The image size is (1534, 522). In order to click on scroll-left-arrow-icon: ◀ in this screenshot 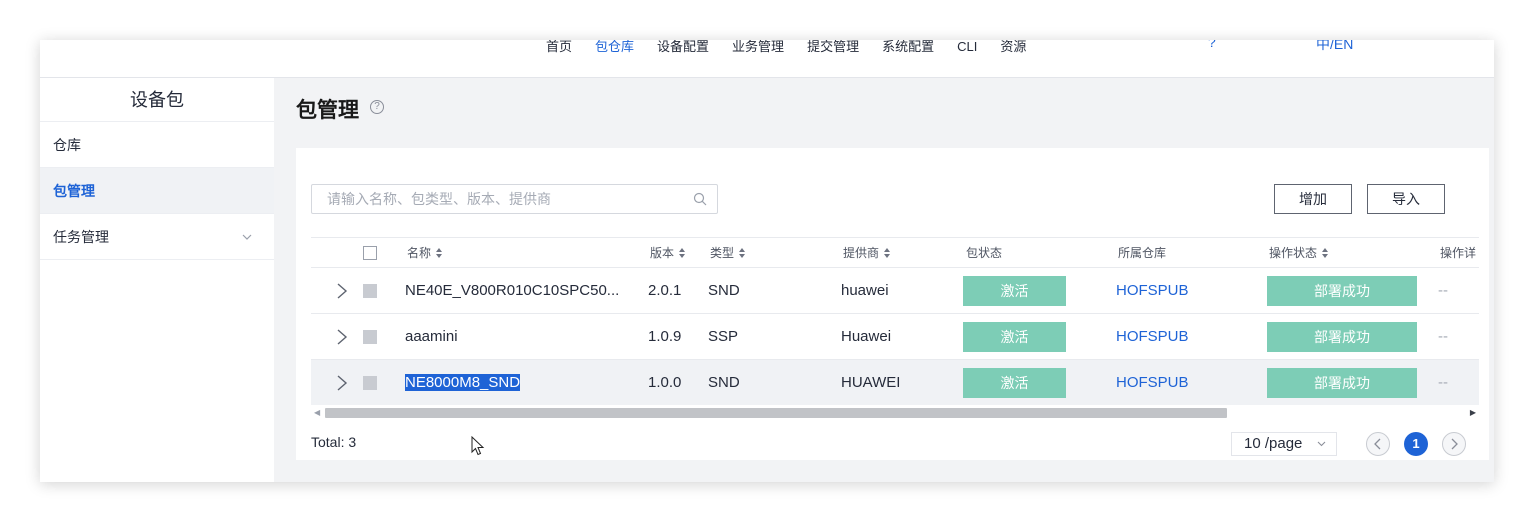, I will do `click(317, 412)`.